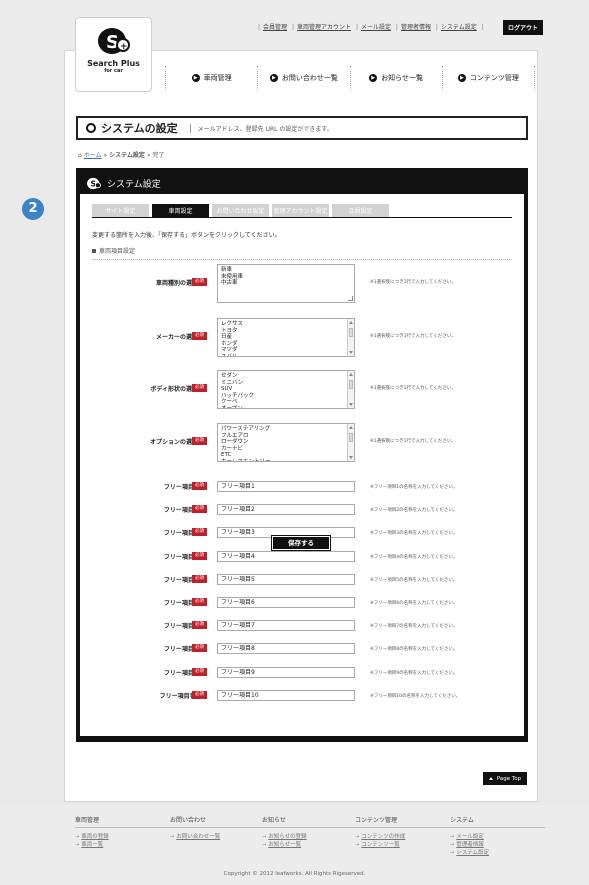 Image resolution: width=589 pixels, height=885 pixels. What do you see at coordinates (217, 821) in the screenshot?
I see `footer-heading: お問い合わせ` at bounding box center [217, 821].